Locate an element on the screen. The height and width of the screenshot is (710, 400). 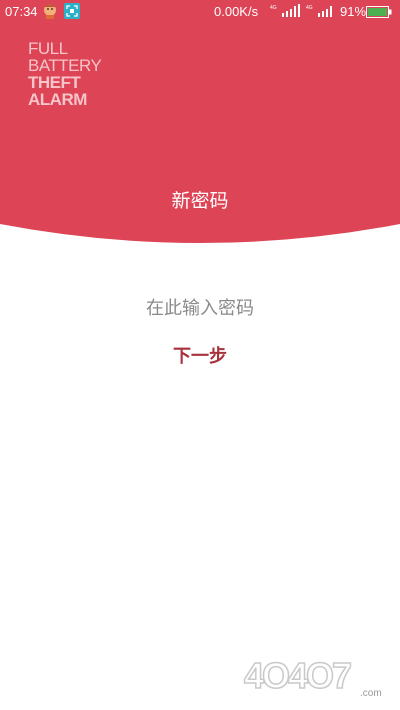
battery-percent: 91% is located at coordinates (353, 11).